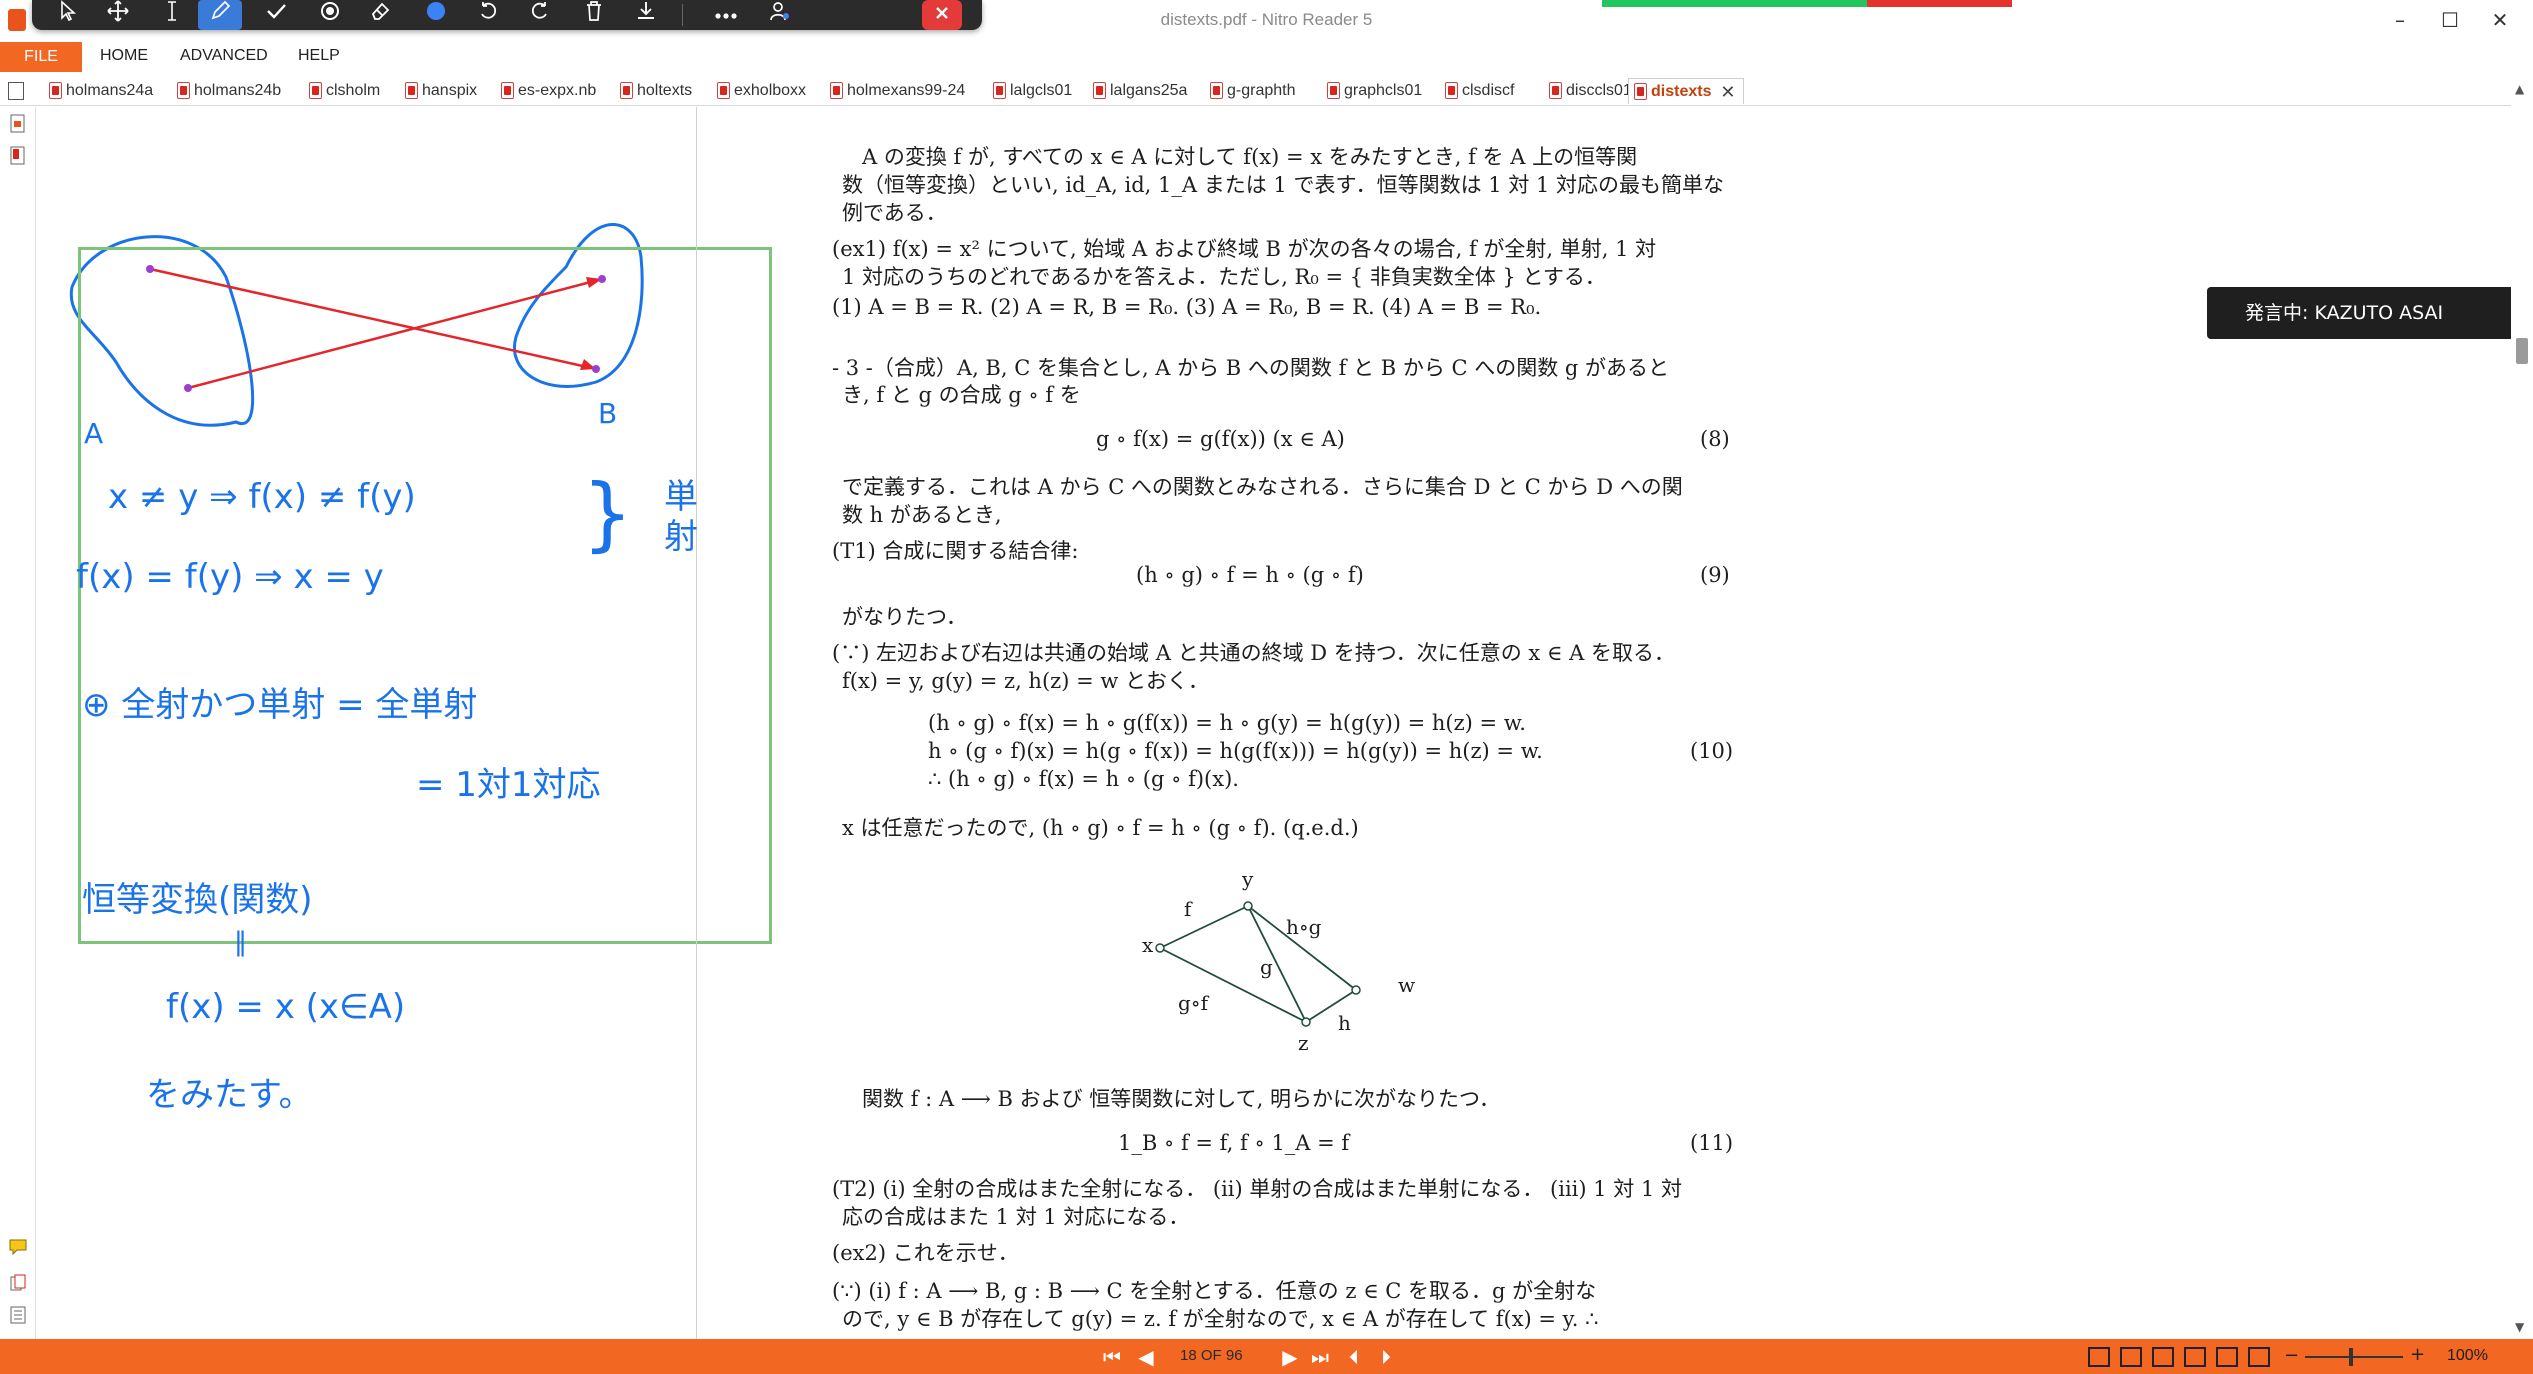 The height and width of the screenshot is (1374, 2533). Describe the element at coordinates (1137, 91) in the screenshot. I see `document-tab: lalgans25a` at that location.